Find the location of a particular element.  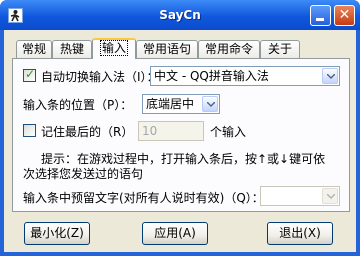

reserved-text-label: 输入条中预留文字(对所有人说时有效)（Q）： is located at coordinates (143, 198).